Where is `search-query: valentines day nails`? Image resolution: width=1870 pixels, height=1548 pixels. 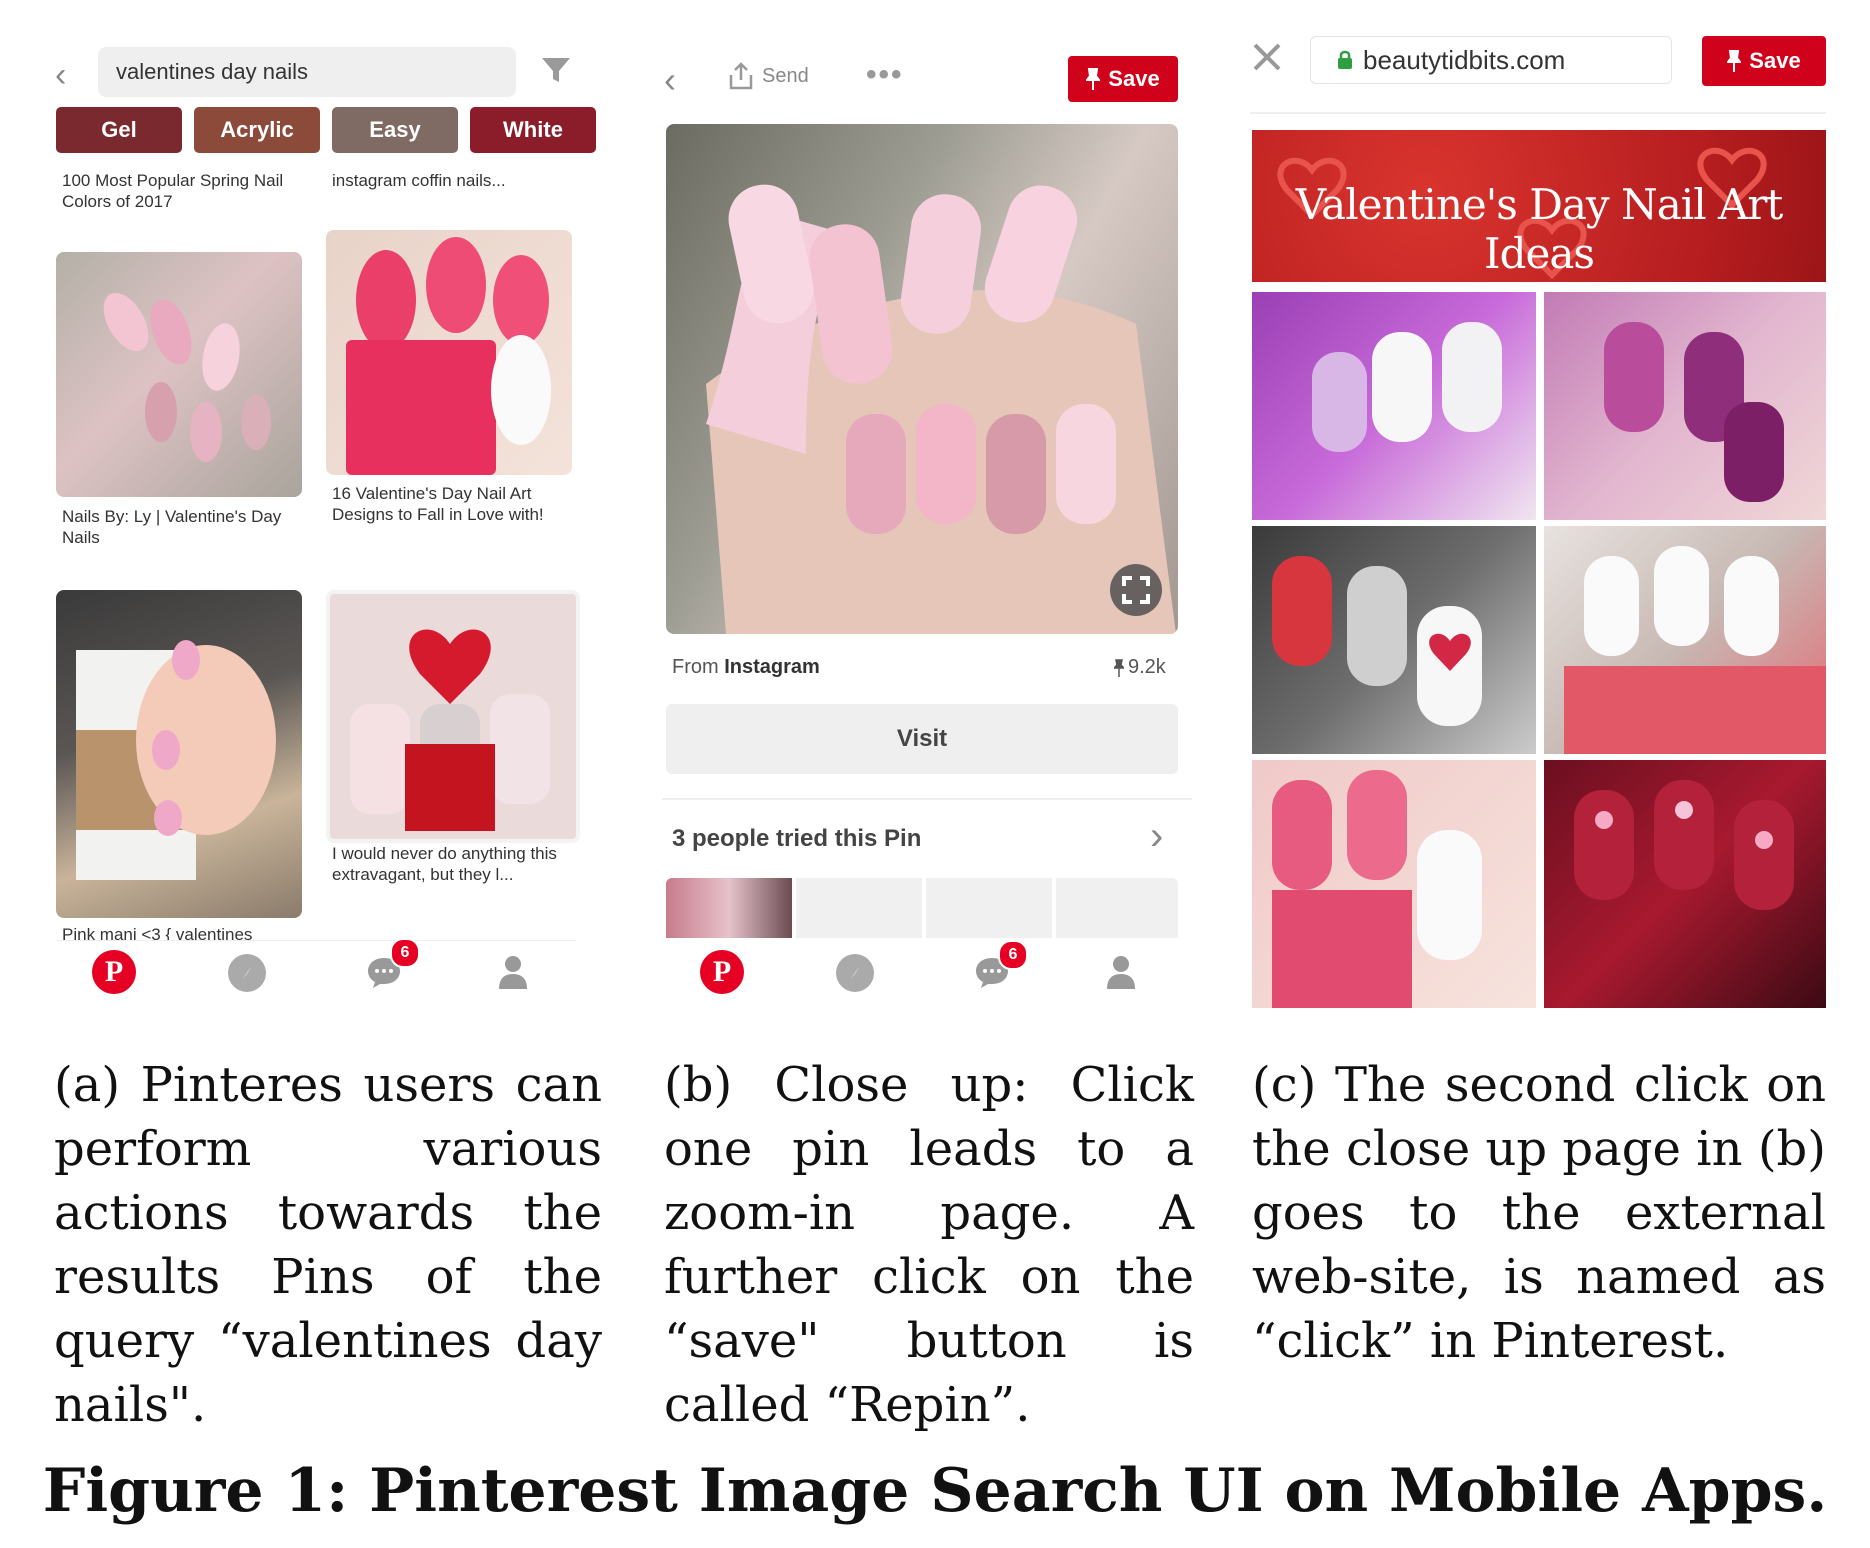 search-query: valentines day nails is located at coordinates (212, 71).